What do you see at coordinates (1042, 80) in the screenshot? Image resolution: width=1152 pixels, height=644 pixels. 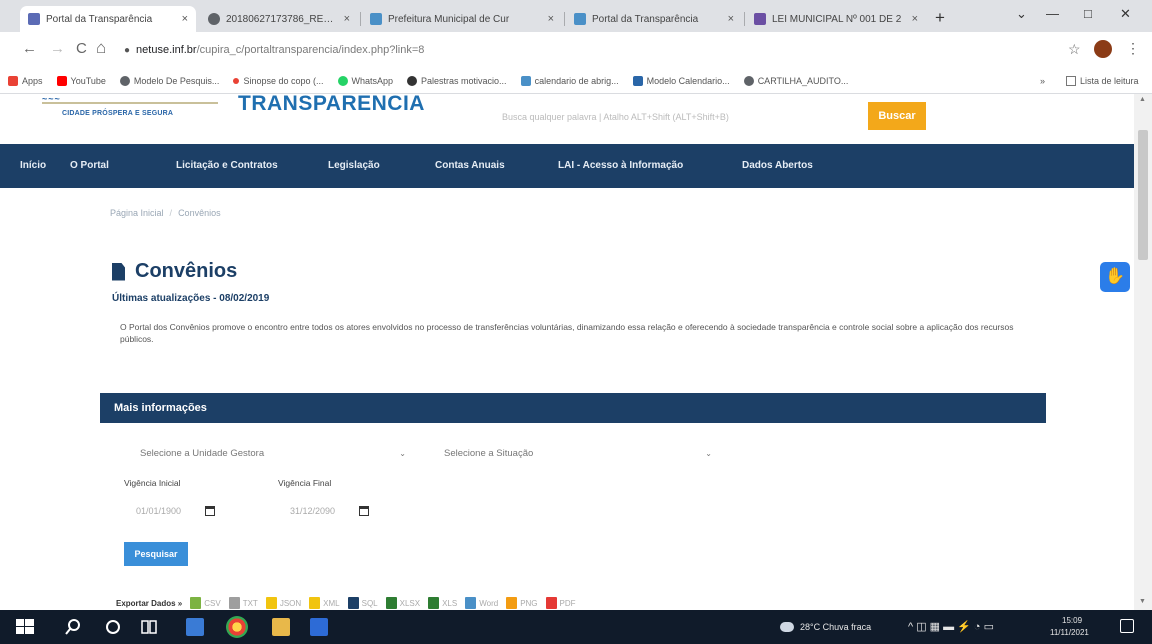 I see `bookmarks-more-button: »` at bounding box center [1042, 80].